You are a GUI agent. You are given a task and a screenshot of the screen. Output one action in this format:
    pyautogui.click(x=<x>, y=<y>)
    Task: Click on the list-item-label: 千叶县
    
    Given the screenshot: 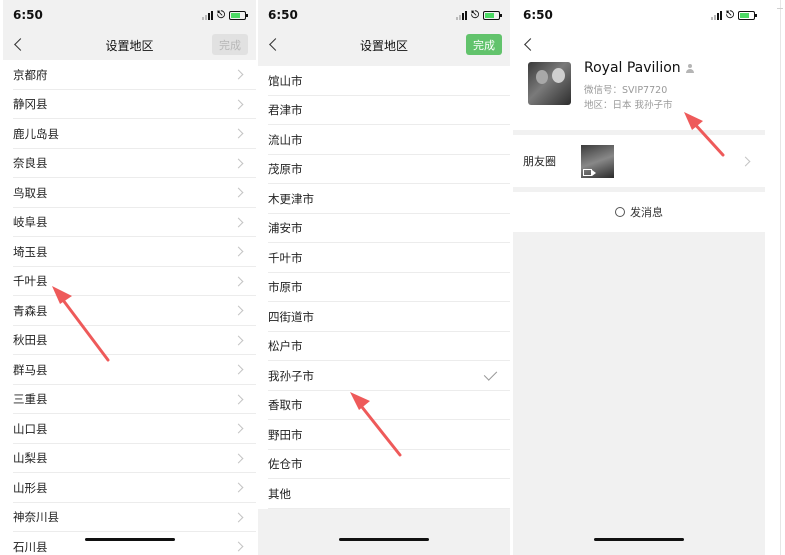 What is the action you would take?
    pyautogui.click(x=30, y=281)
    